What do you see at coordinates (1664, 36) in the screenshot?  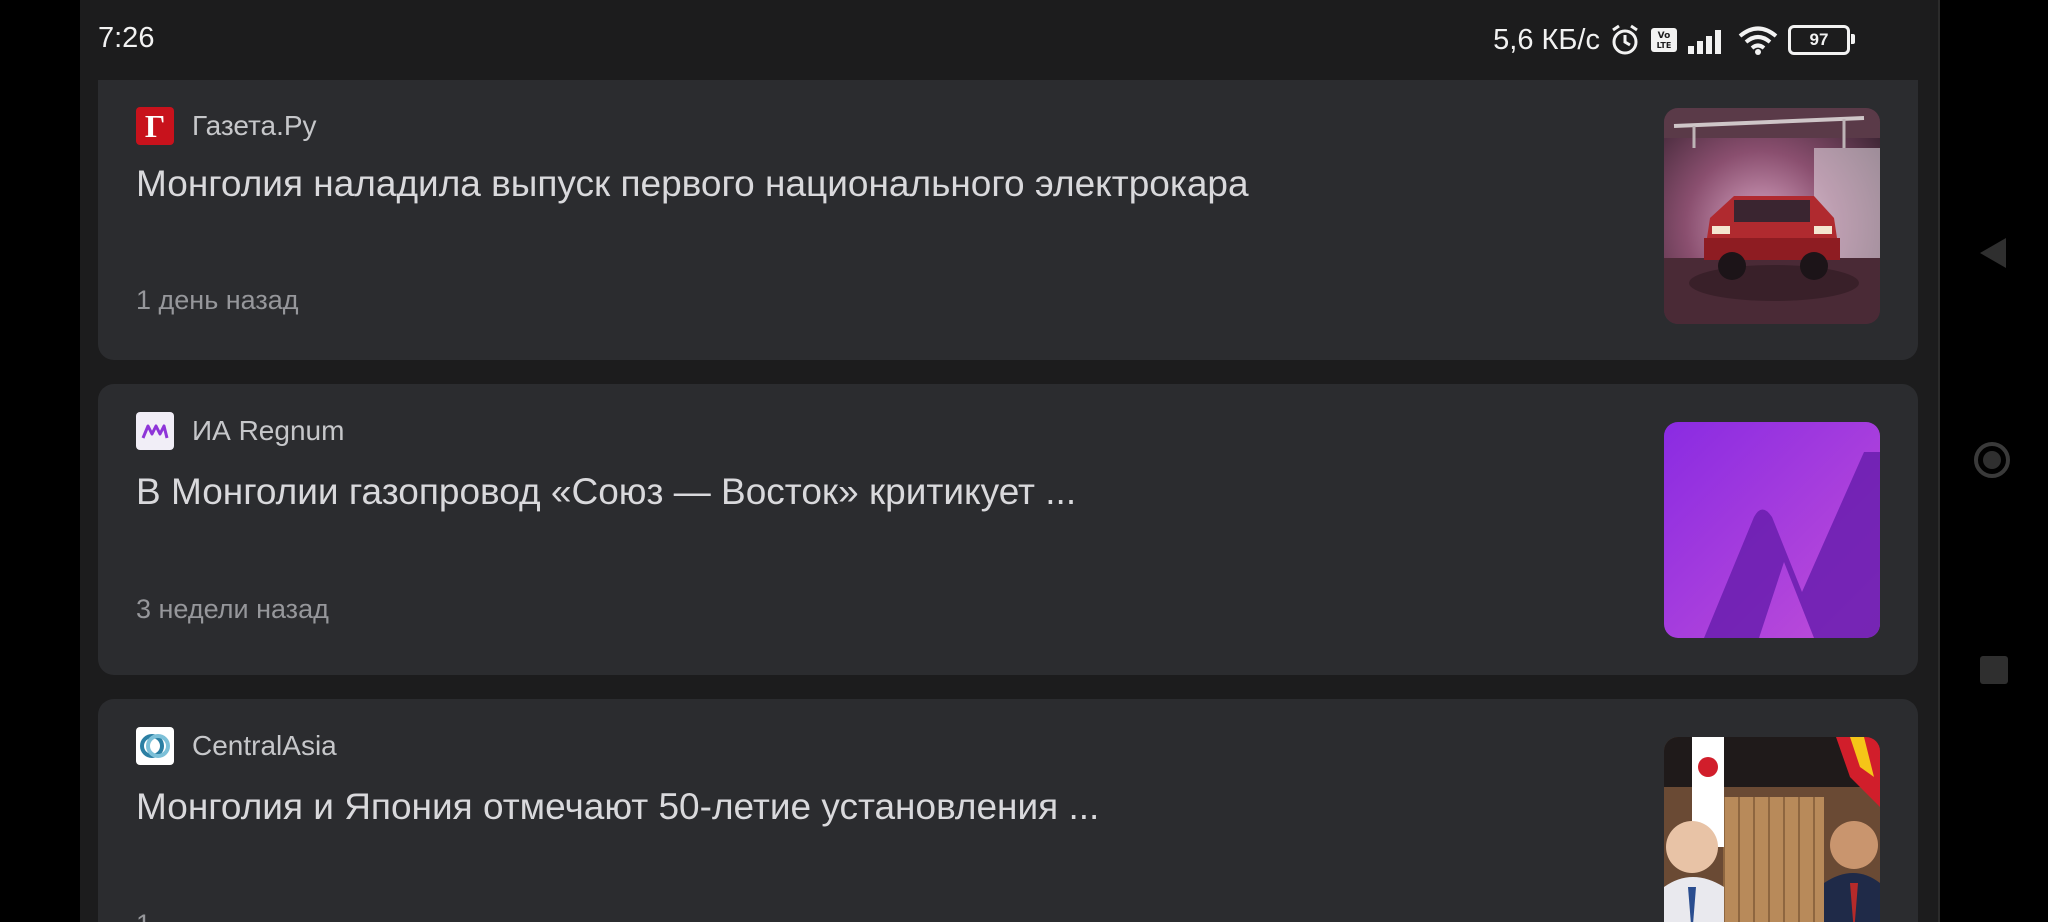 I see `svg-text: Vo` at bounding box center [1664, 36].